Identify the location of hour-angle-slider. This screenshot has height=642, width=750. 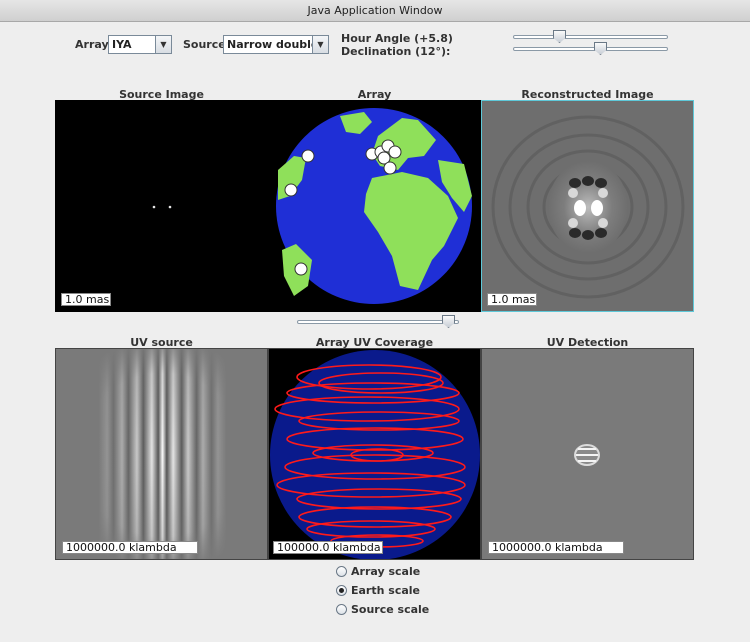
(590, 36).